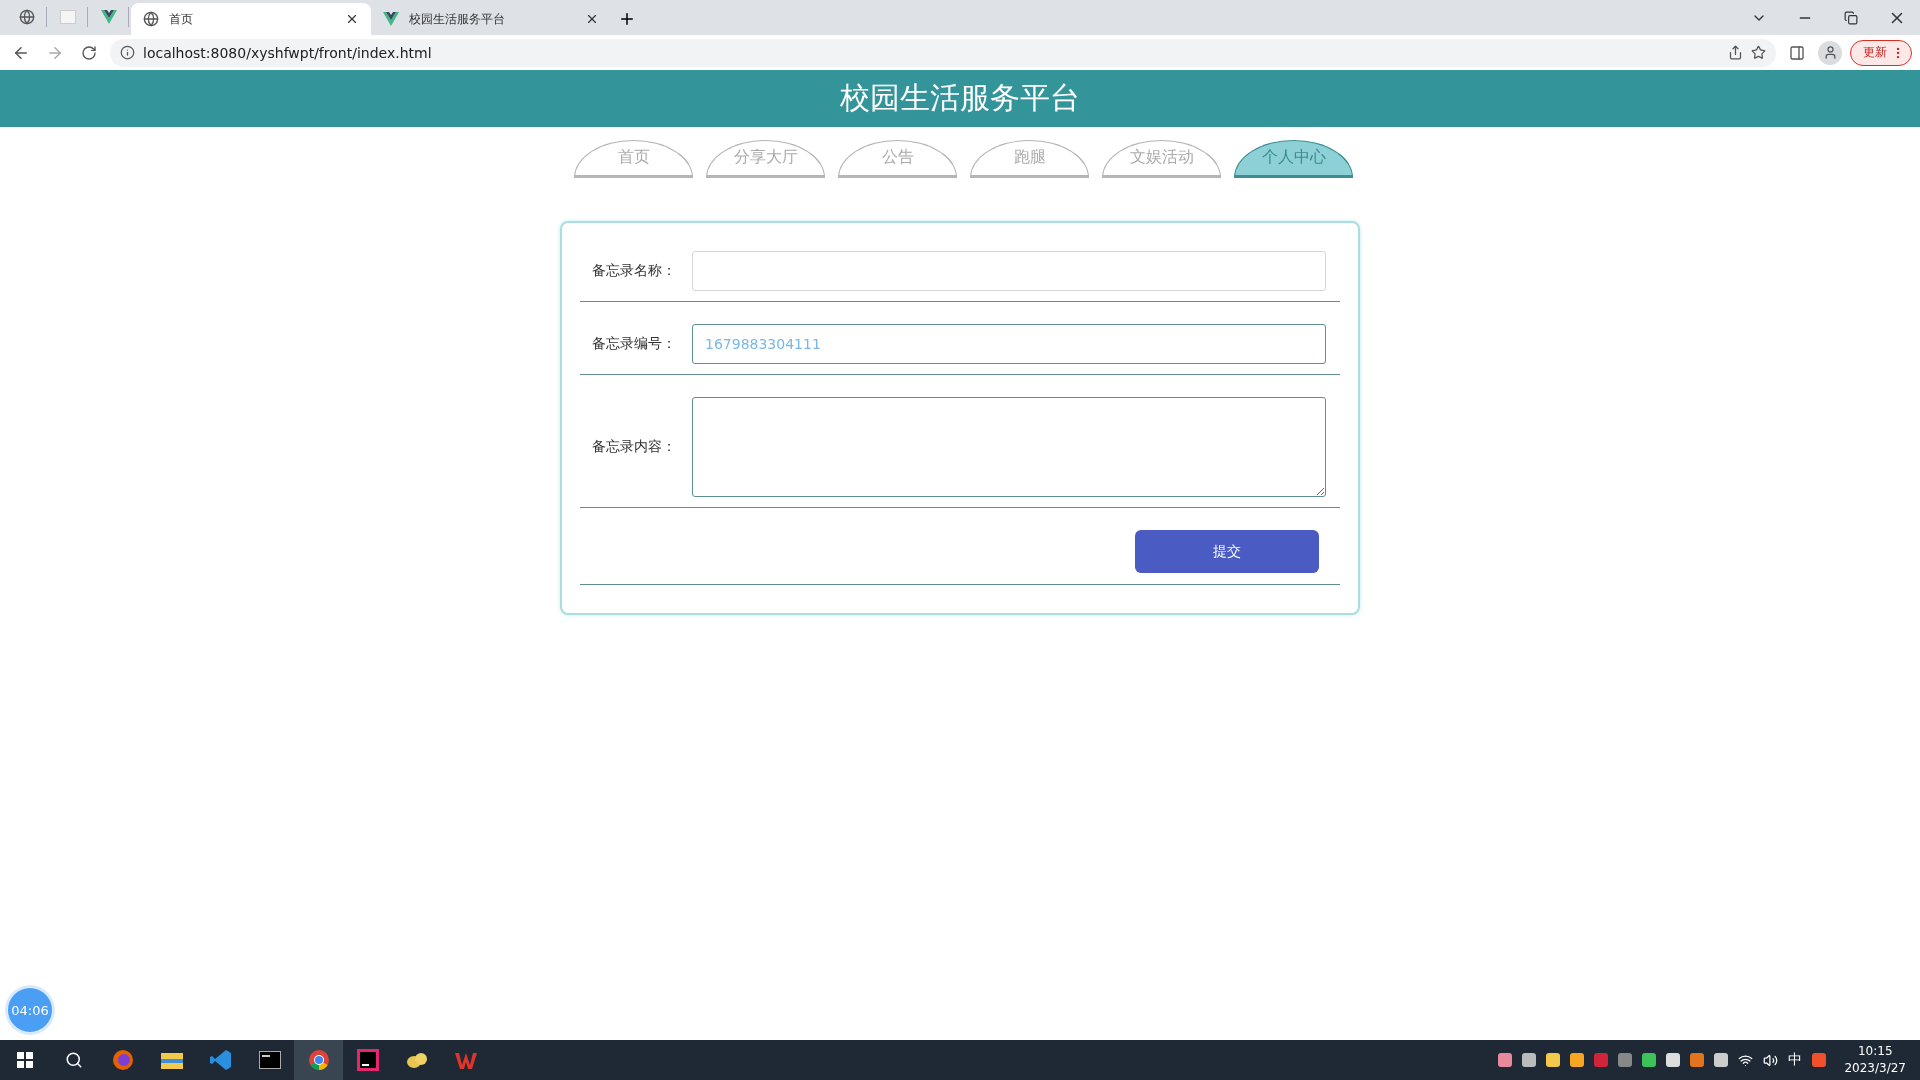  Describe the element at coordinates (127, 52) in the screenshot. I see `info-icon` at that location.